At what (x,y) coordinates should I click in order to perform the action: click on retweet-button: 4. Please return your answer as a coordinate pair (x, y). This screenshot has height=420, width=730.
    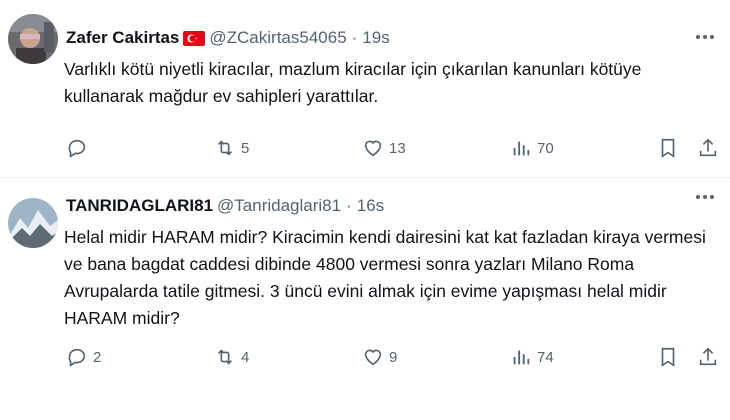
    Looking at the image, I should click on (231, 357).